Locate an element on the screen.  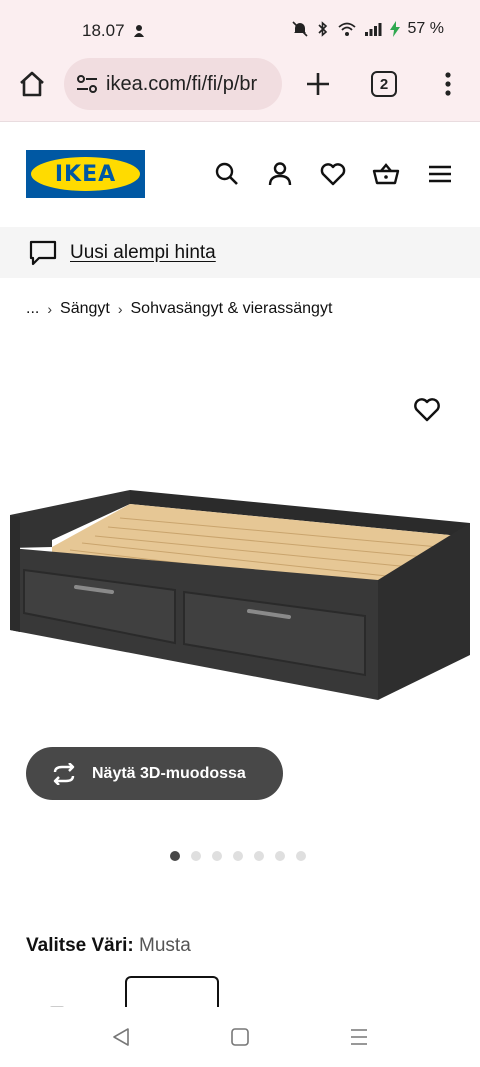
bluetooth-icon is located at coordinates (322, 29).